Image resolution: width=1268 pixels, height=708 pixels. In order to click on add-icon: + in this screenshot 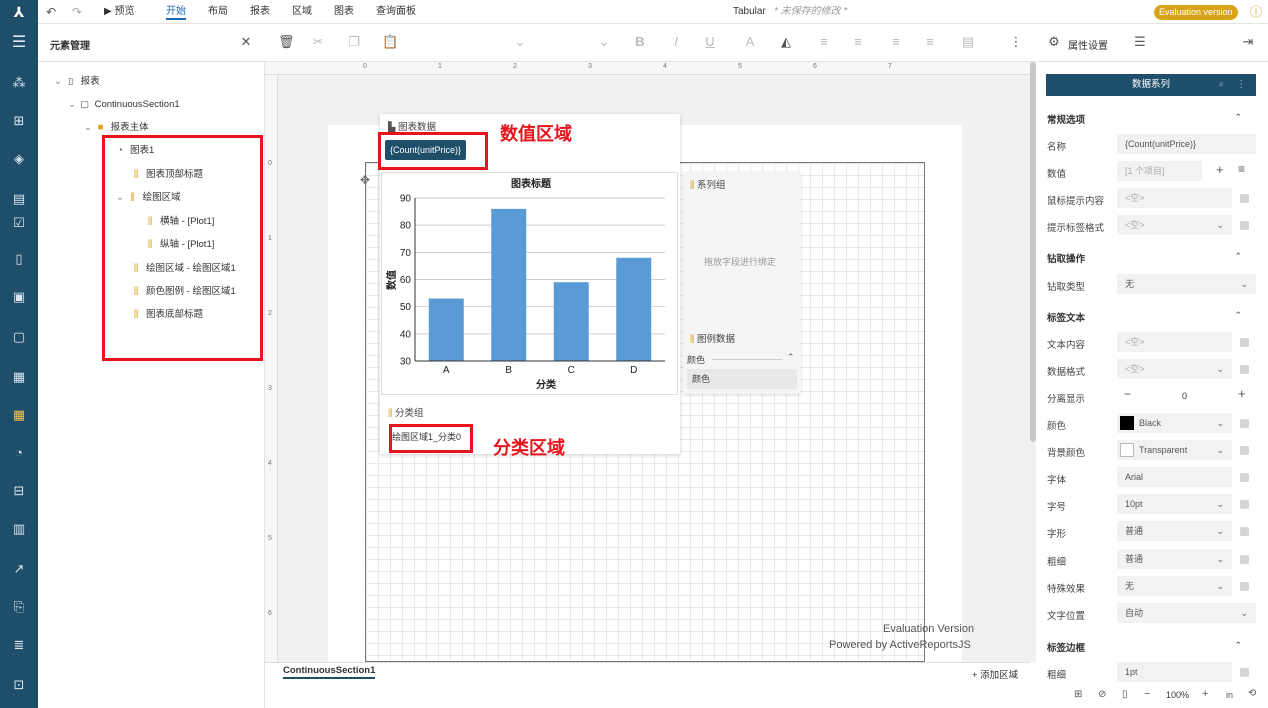, I will do `click(1220, 169)`.